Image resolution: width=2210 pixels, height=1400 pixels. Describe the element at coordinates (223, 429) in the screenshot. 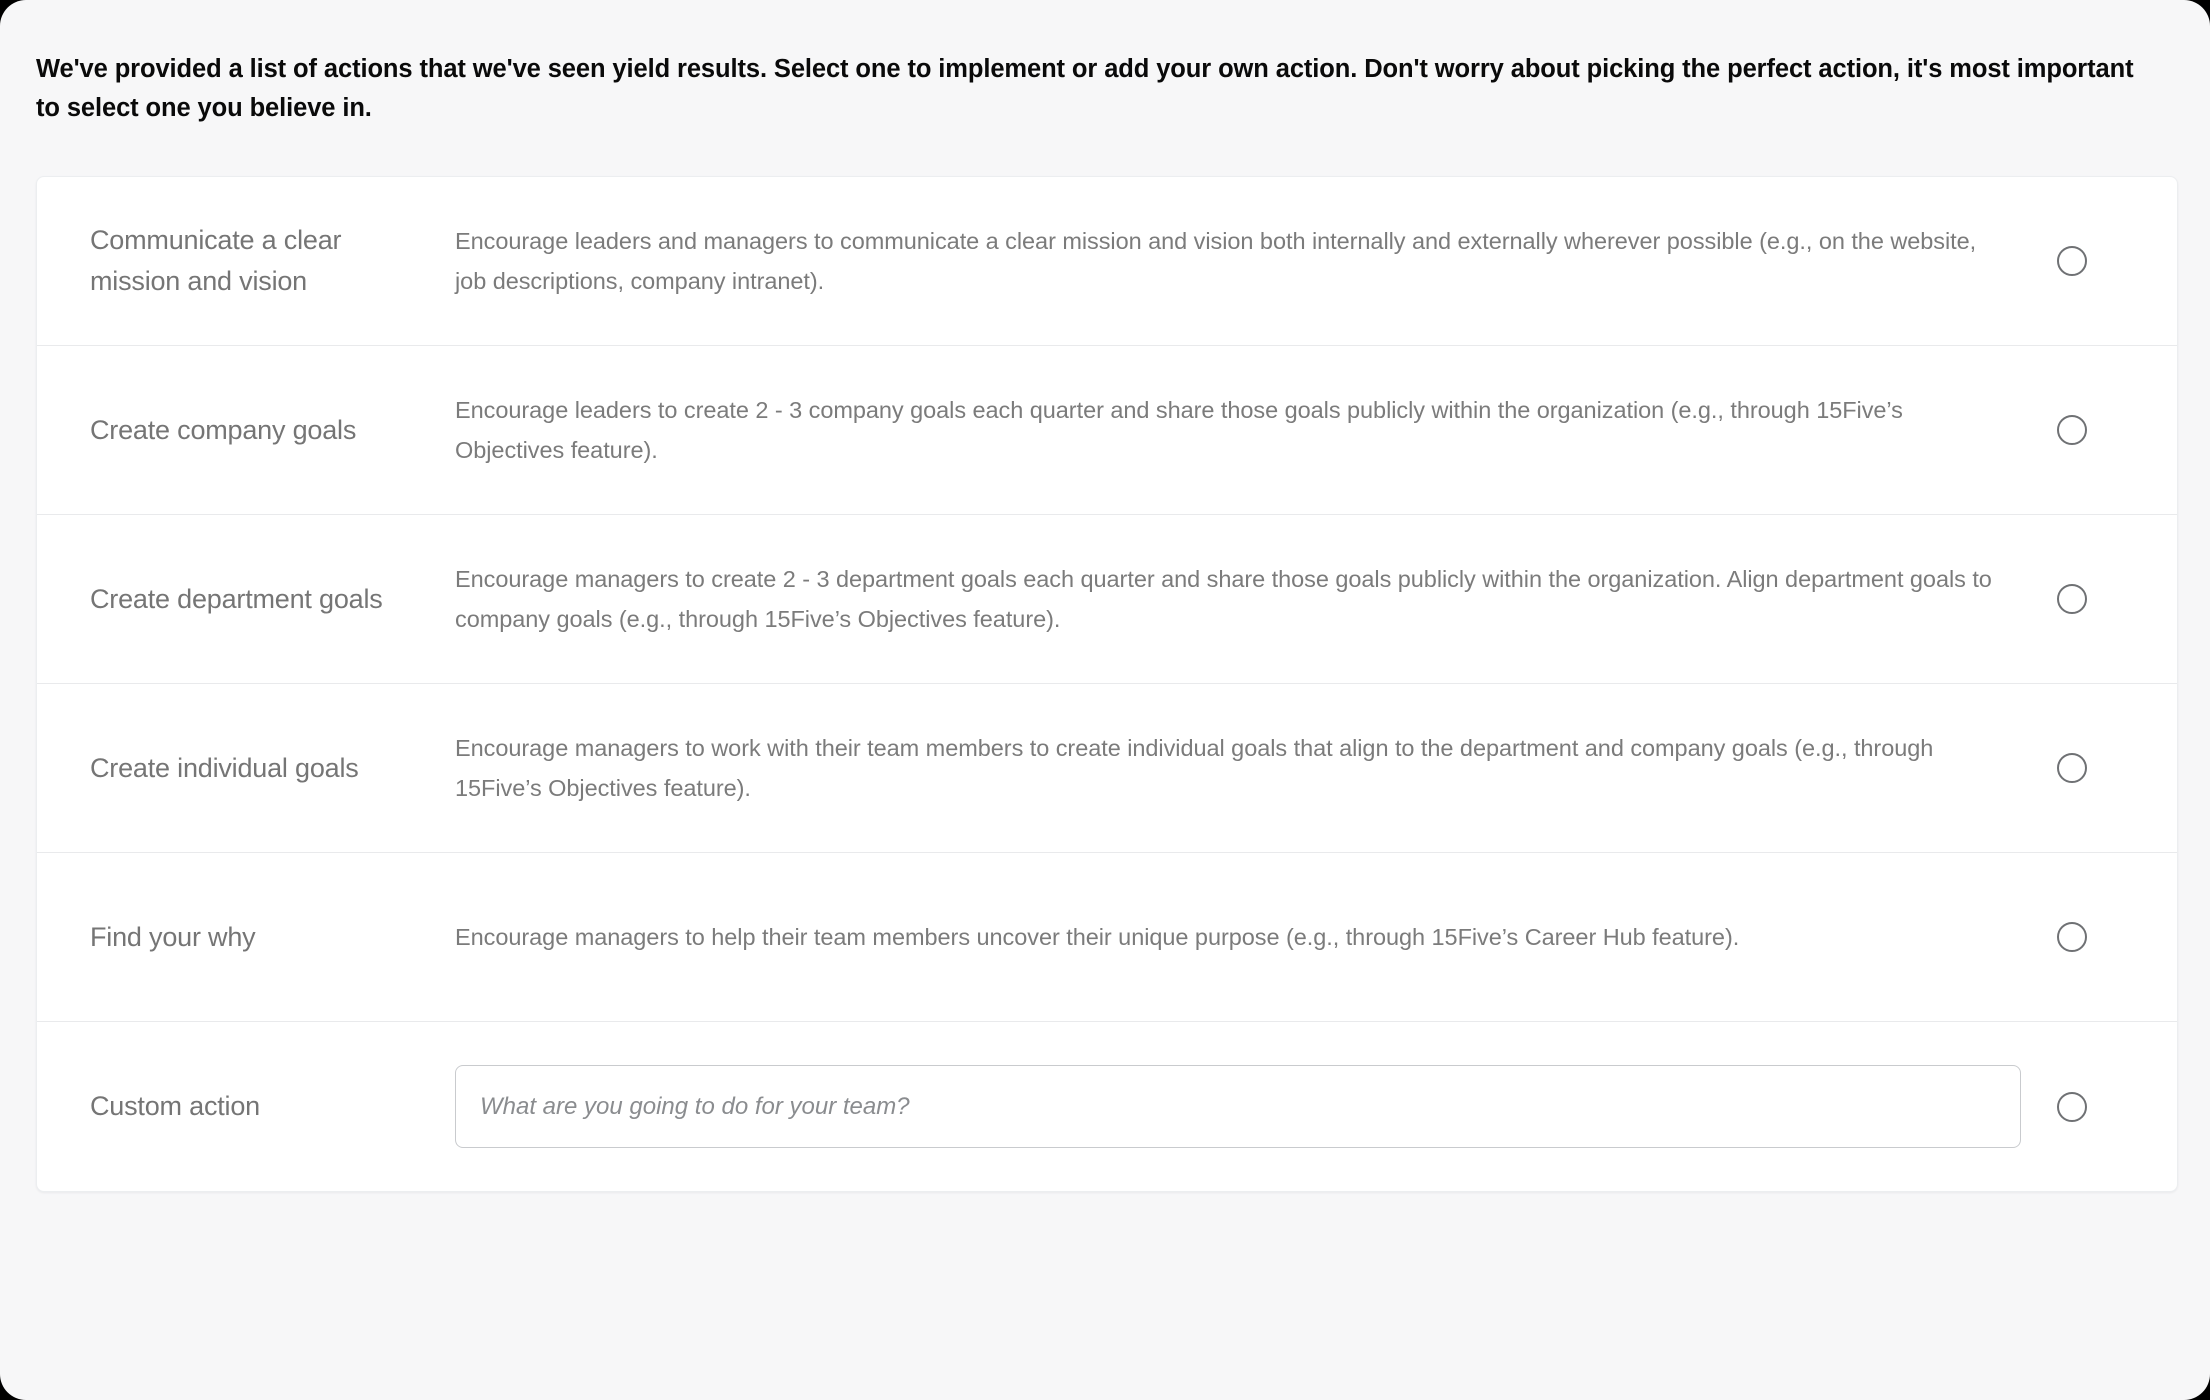

I see `action-title: Create company goals` at that location.